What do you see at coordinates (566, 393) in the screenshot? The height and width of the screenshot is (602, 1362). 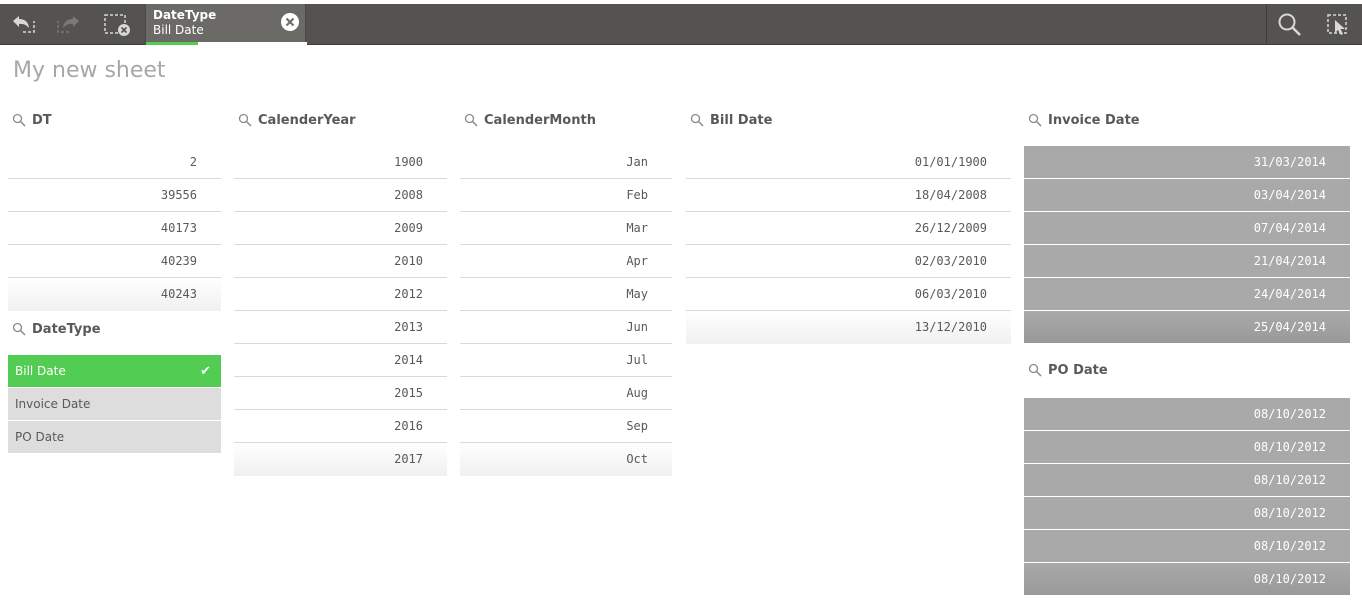 I see `listbox-value-row: Aug` at bounding box center [566, 393].